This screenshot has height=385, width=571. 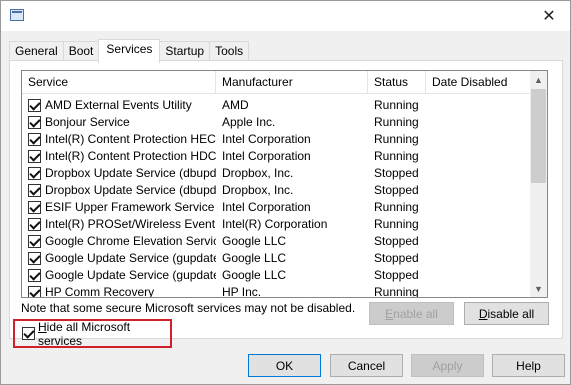 I want to click on disable-all-button: Disable all, so click(x=506, y=313).